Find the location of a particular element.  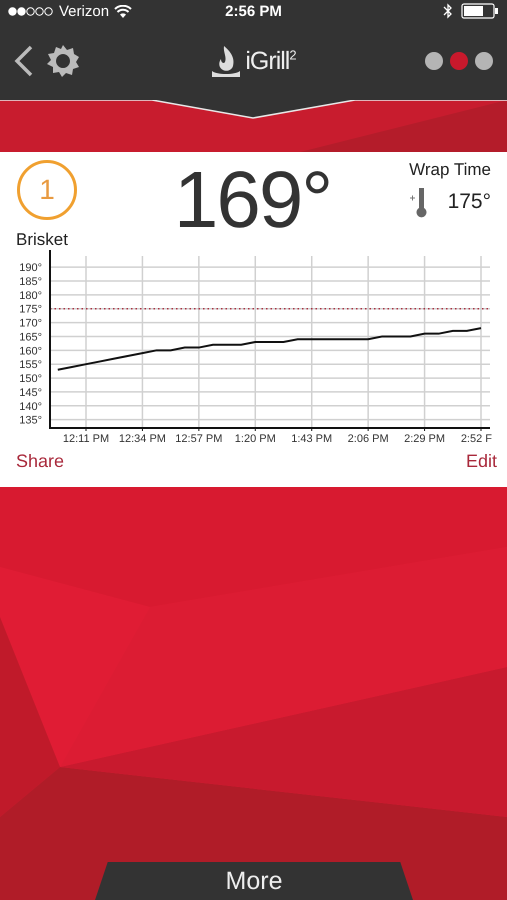

bluetooth-icon is located at coordinates (448, 11).